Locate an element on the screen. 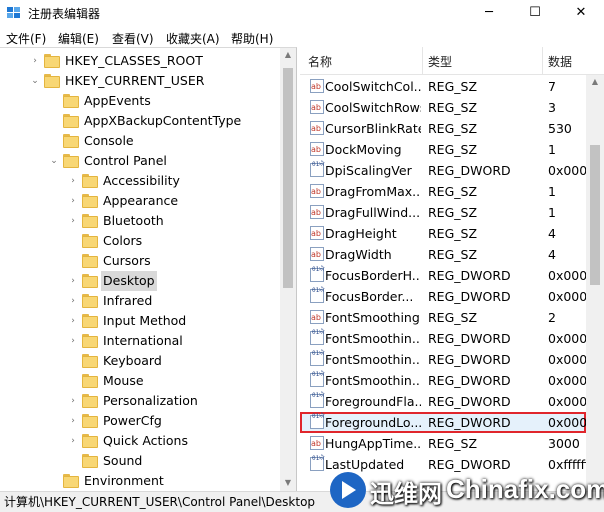  scroll-down-arrow-icon: ▼ is located at coordinates (288, 482).